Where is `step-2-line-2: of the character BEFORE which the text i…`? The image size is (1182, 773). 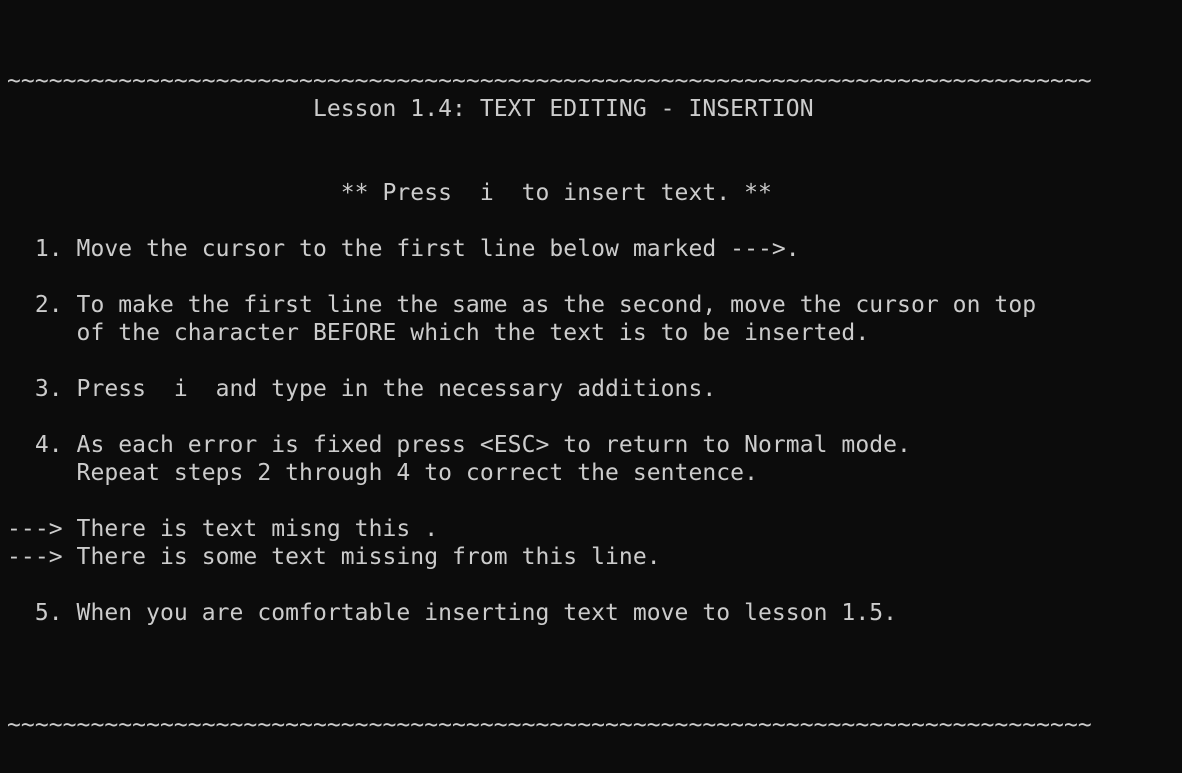
step-2-line-2: of the character BEFORE which the text i… is located at coordinates (438, 333).